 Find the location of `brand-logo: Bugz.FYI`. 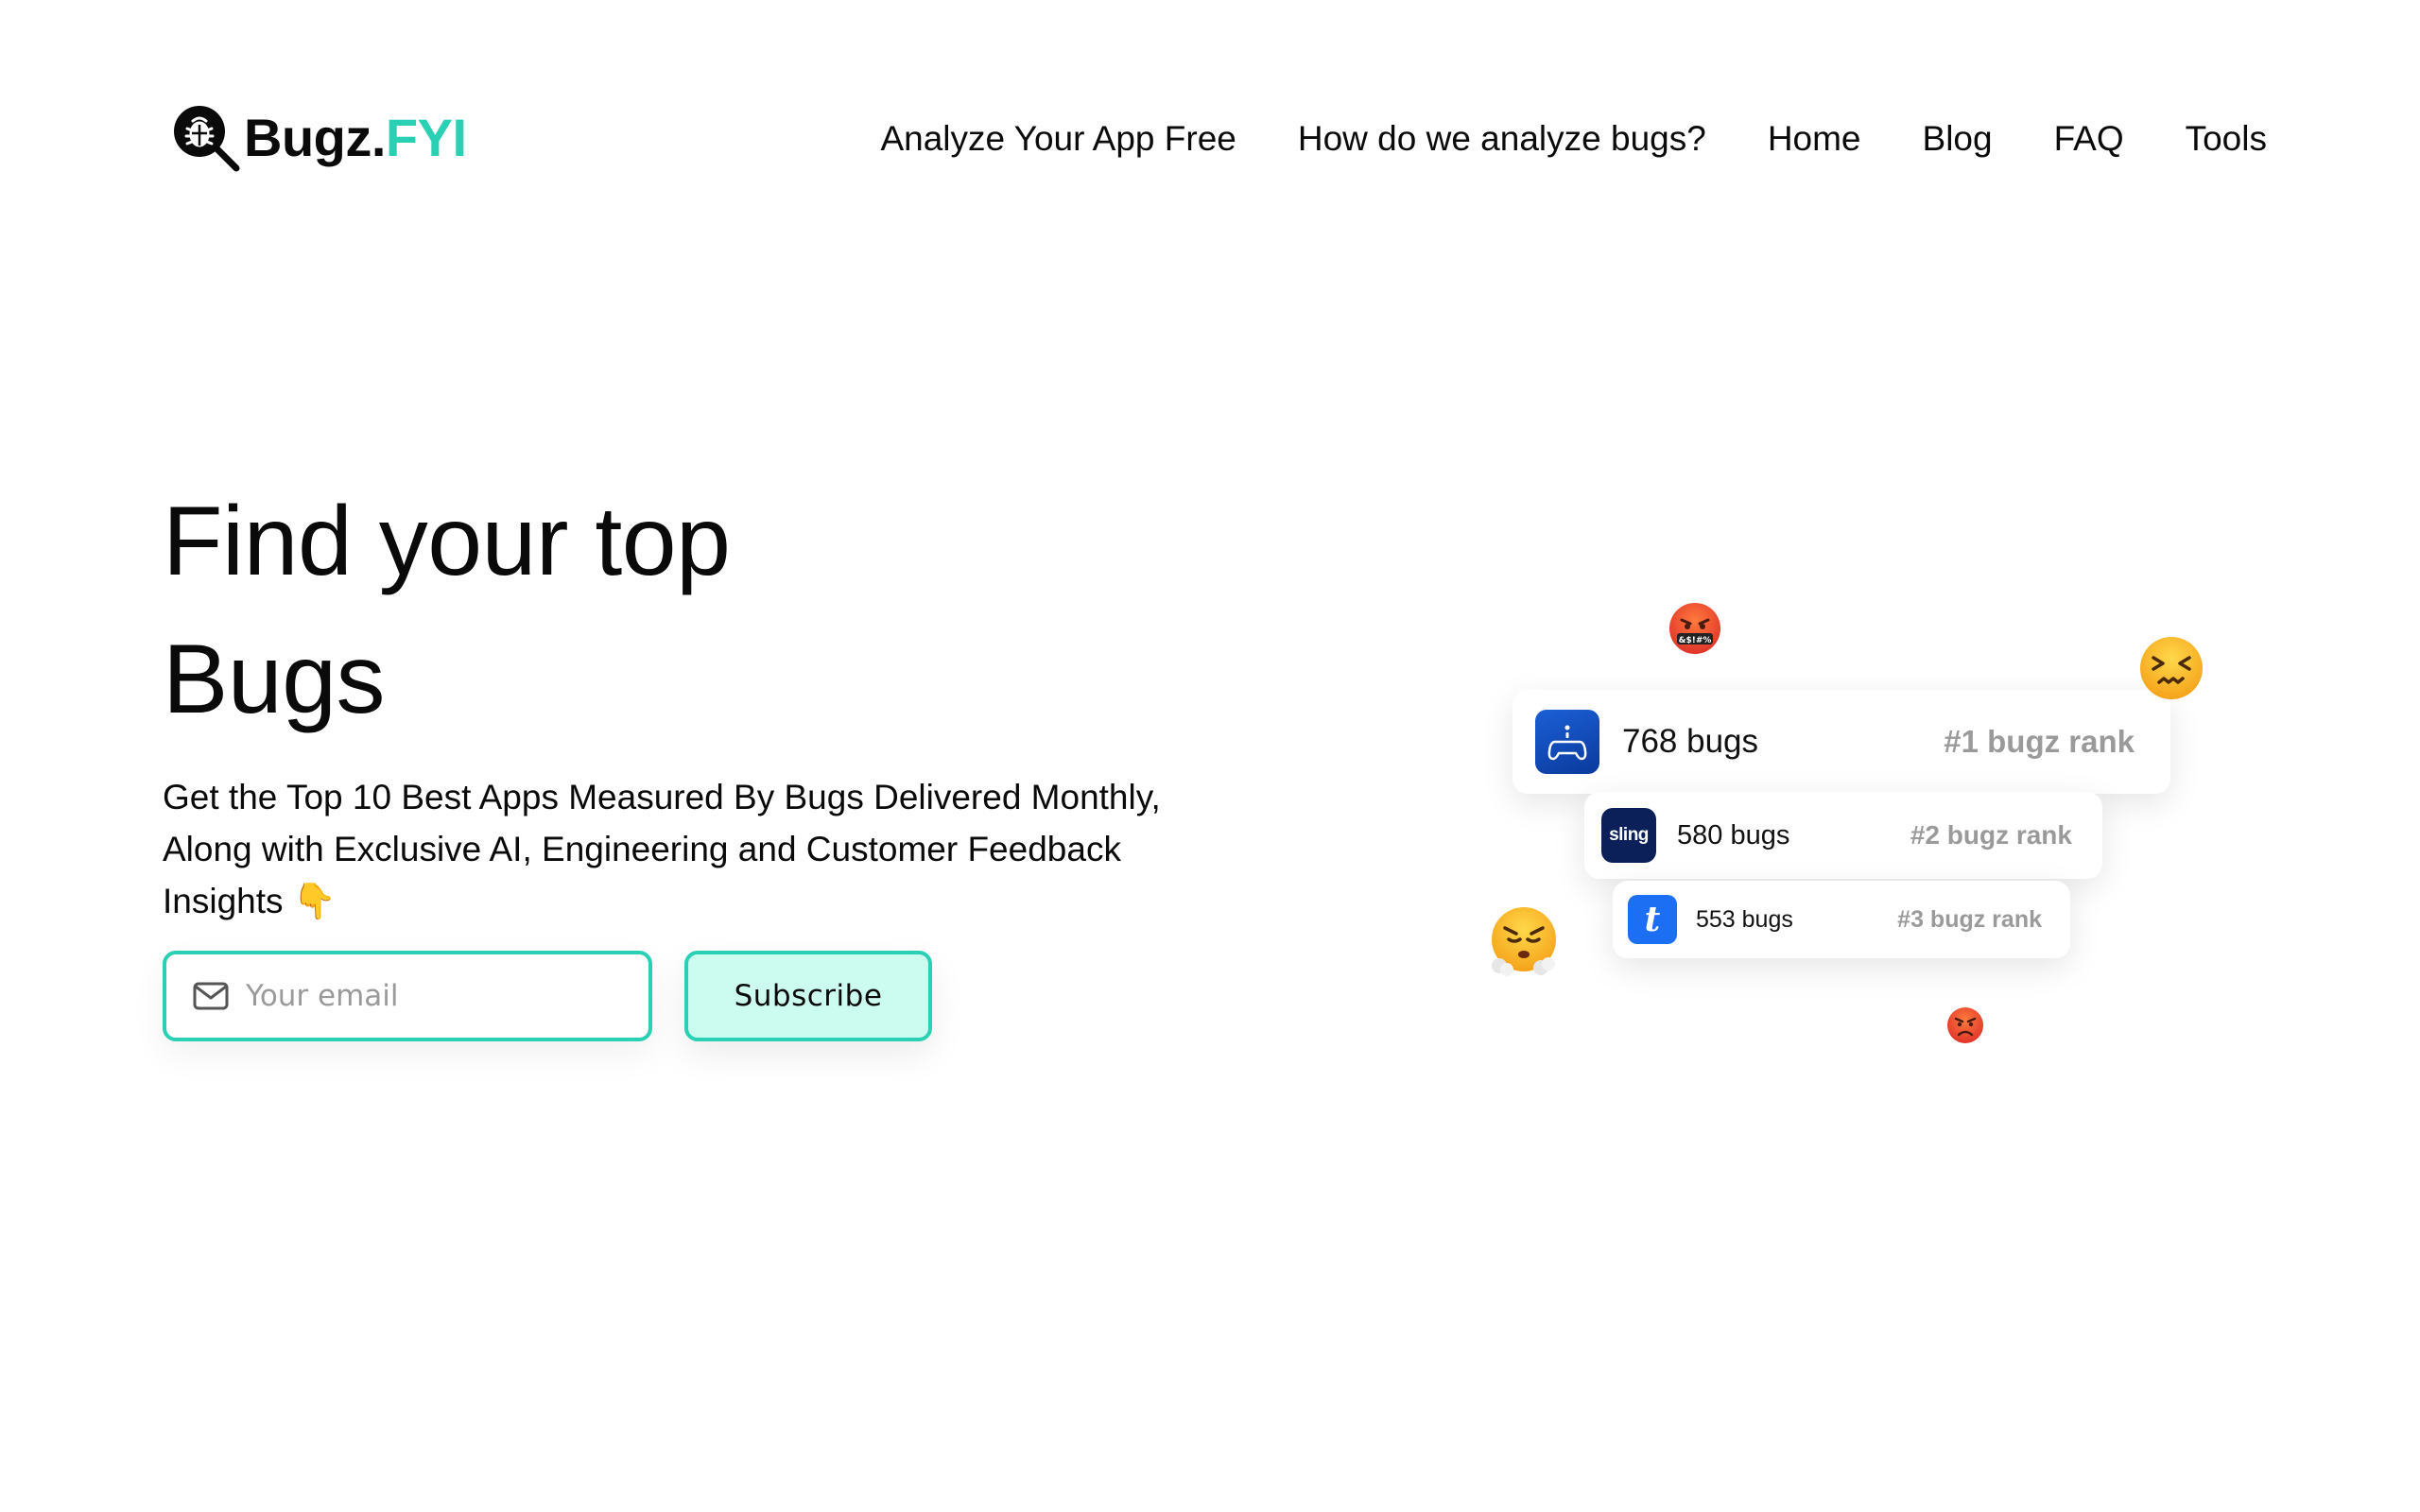

brand-logo: Bugz.FYI is located at coordinates (318, 138).